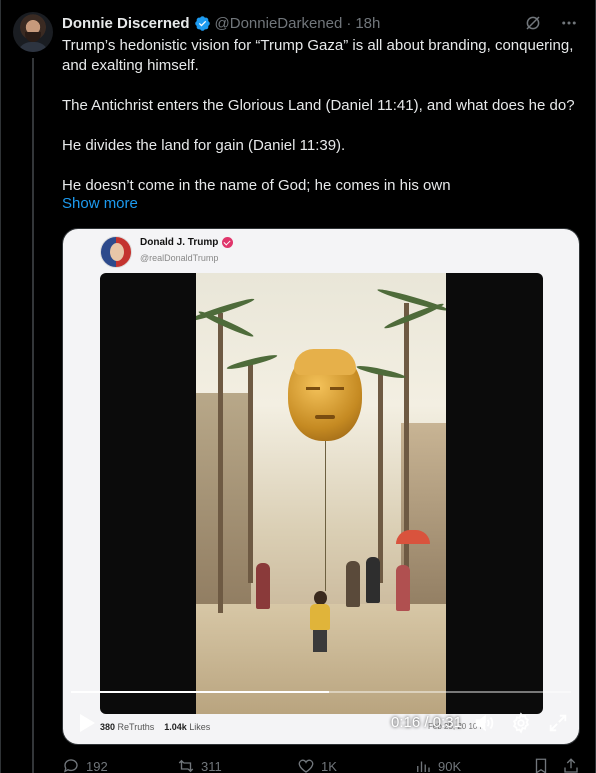  What do you see at coordinates (447, 722) in the screenshot?
I see `video-duration: 0:31` at bounding box center [447, 722].